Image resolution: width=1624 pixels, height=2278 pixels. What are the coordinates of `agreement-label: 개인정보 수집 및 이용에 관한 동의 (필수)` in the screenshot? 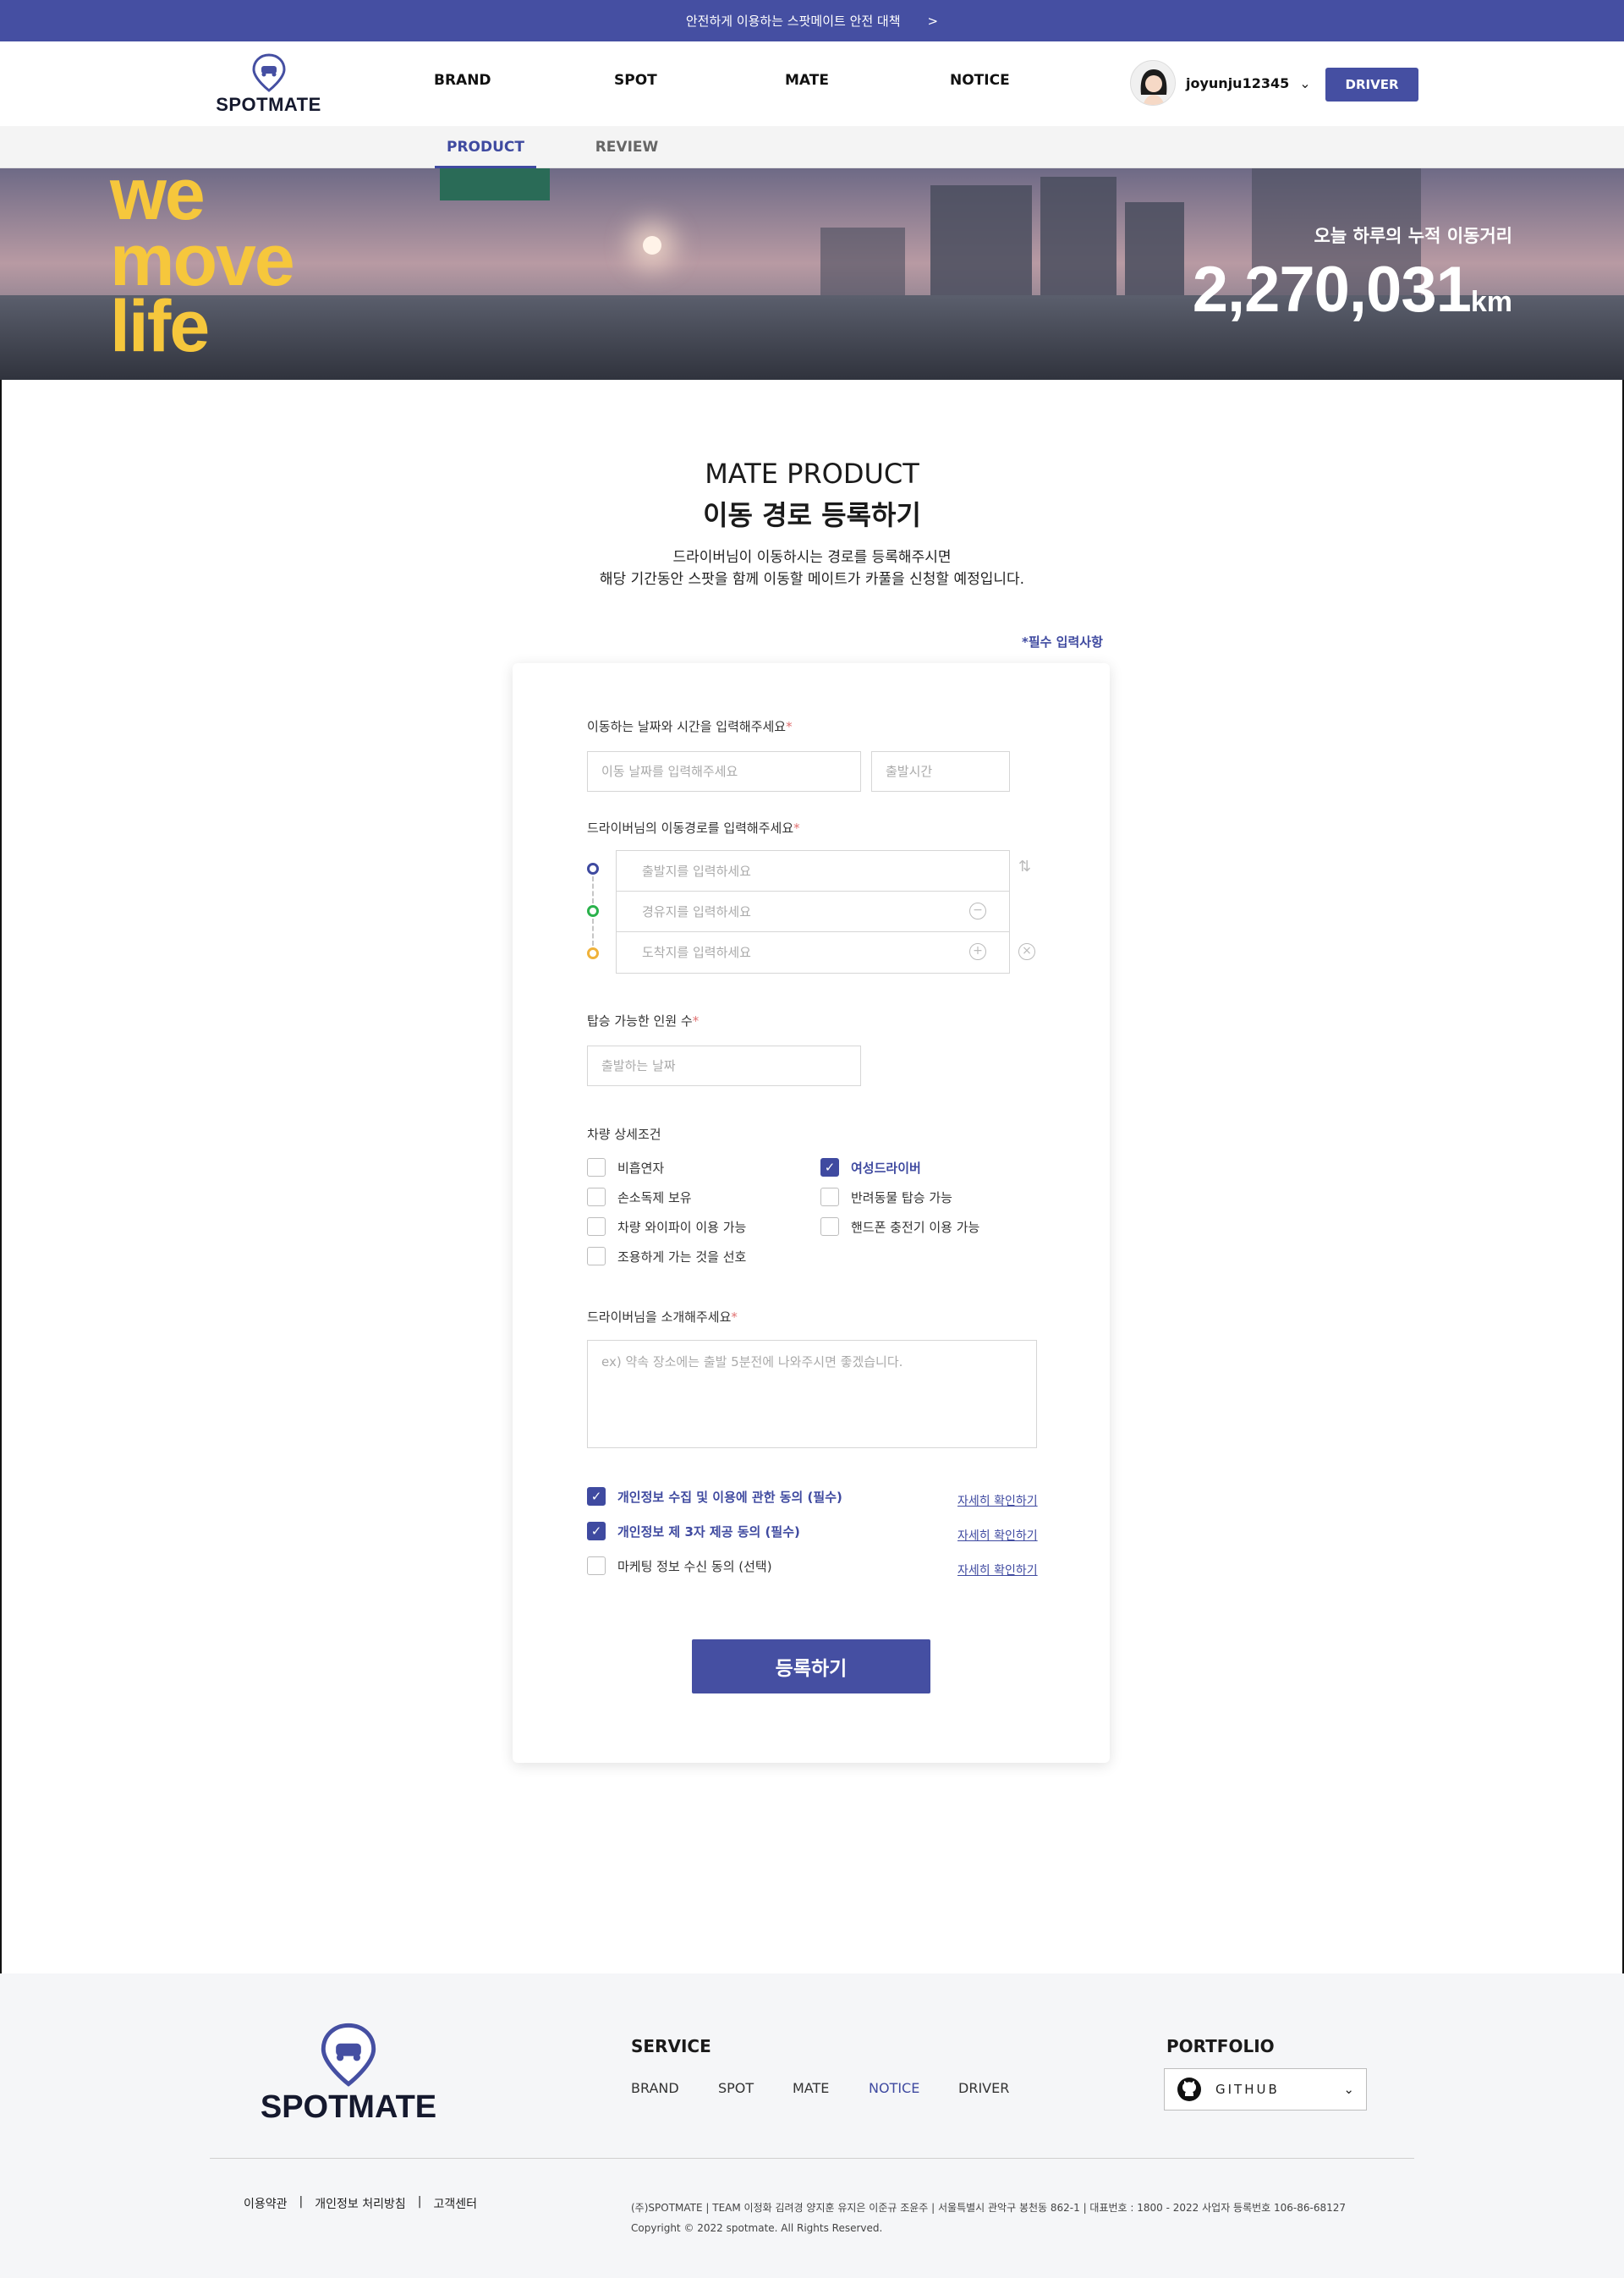 It's located at (729, 1497).